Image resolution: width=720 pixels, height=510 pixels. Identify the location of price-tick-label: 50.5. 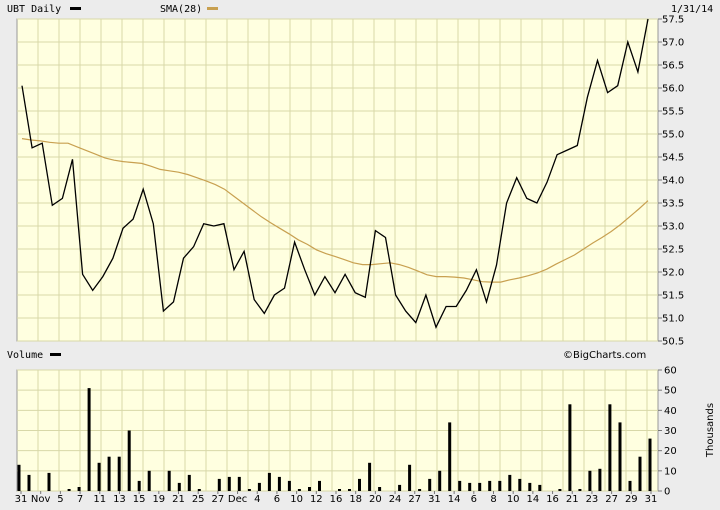
(673, 342).